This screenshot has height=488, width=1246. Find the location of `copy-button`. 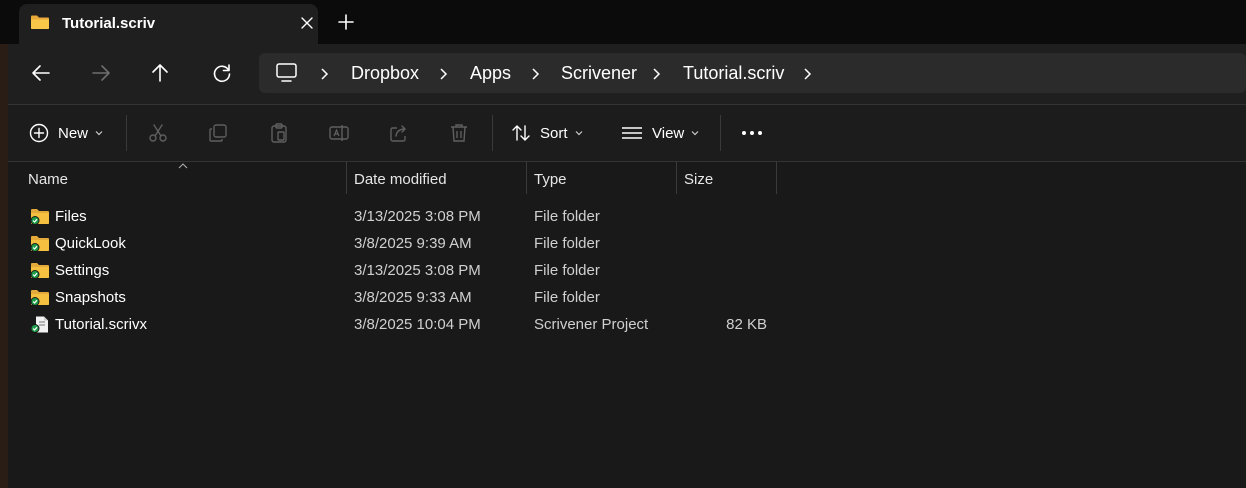

copy-button is located at coordinates (218, 133).